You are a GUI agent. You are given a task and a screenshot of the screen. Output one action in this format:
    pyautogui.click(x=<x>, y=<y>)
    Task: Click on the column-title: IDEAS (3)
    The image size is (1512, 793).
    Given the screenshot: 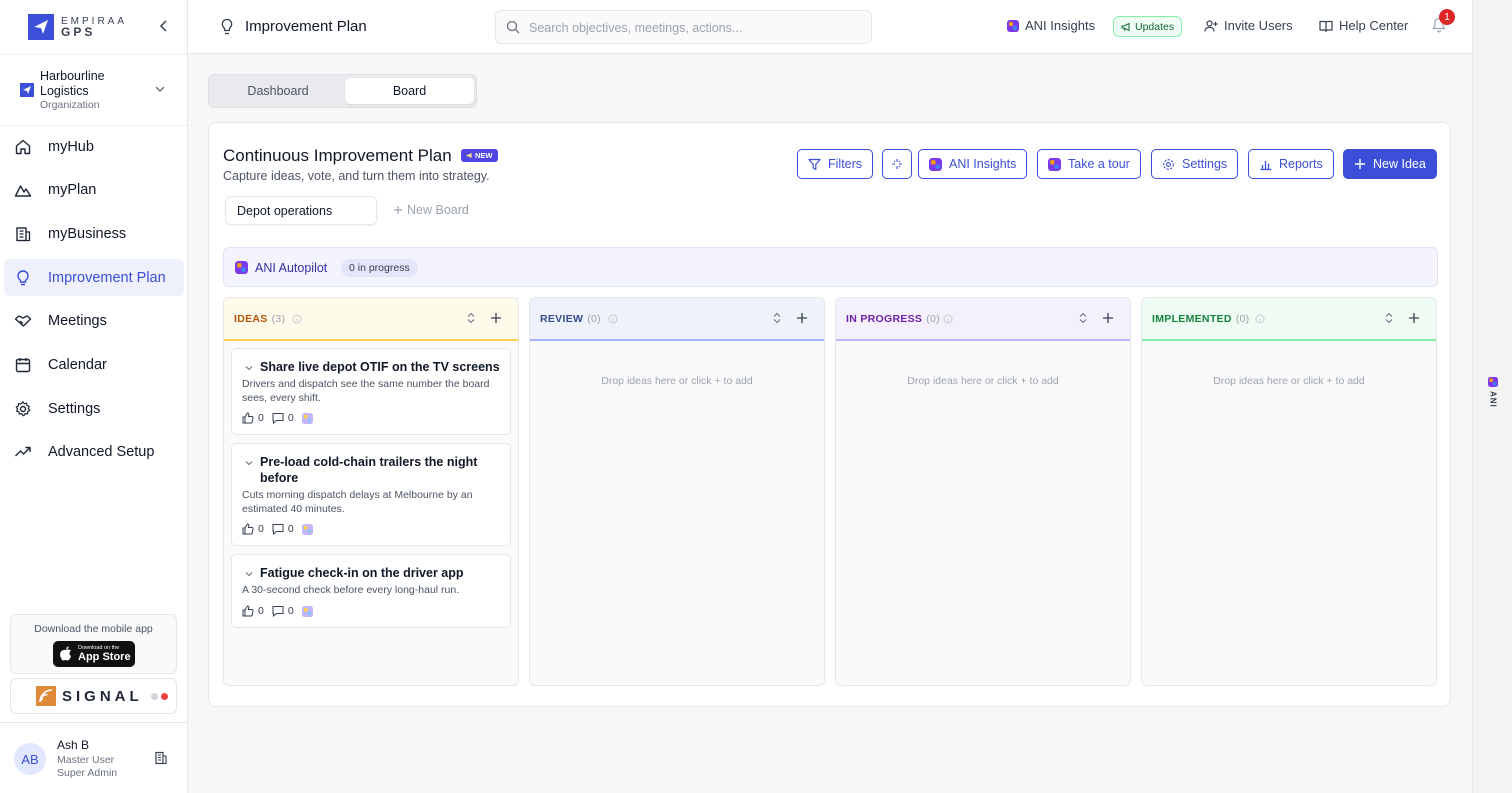 What is the action you would take?
    pyautogui.click(x=259, y=319)
    